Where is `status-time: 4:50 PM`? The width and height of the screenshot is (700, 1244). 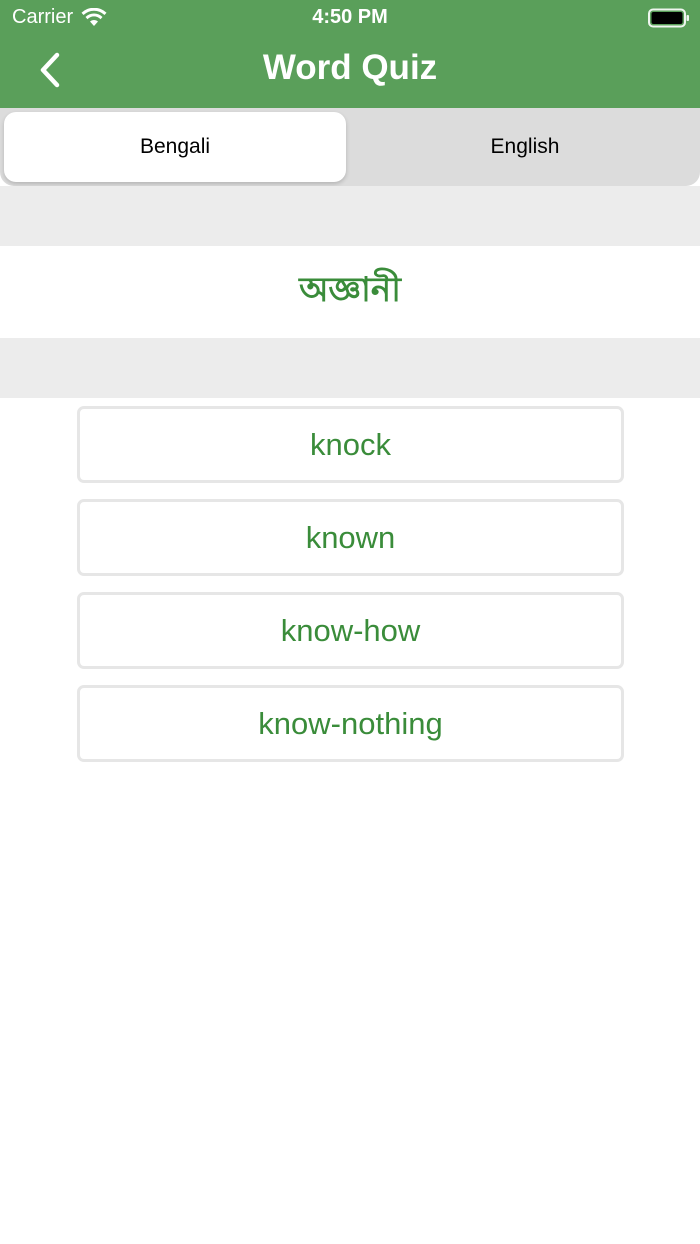 status-time: 4:50 PM is located at coordinates (350, 17).